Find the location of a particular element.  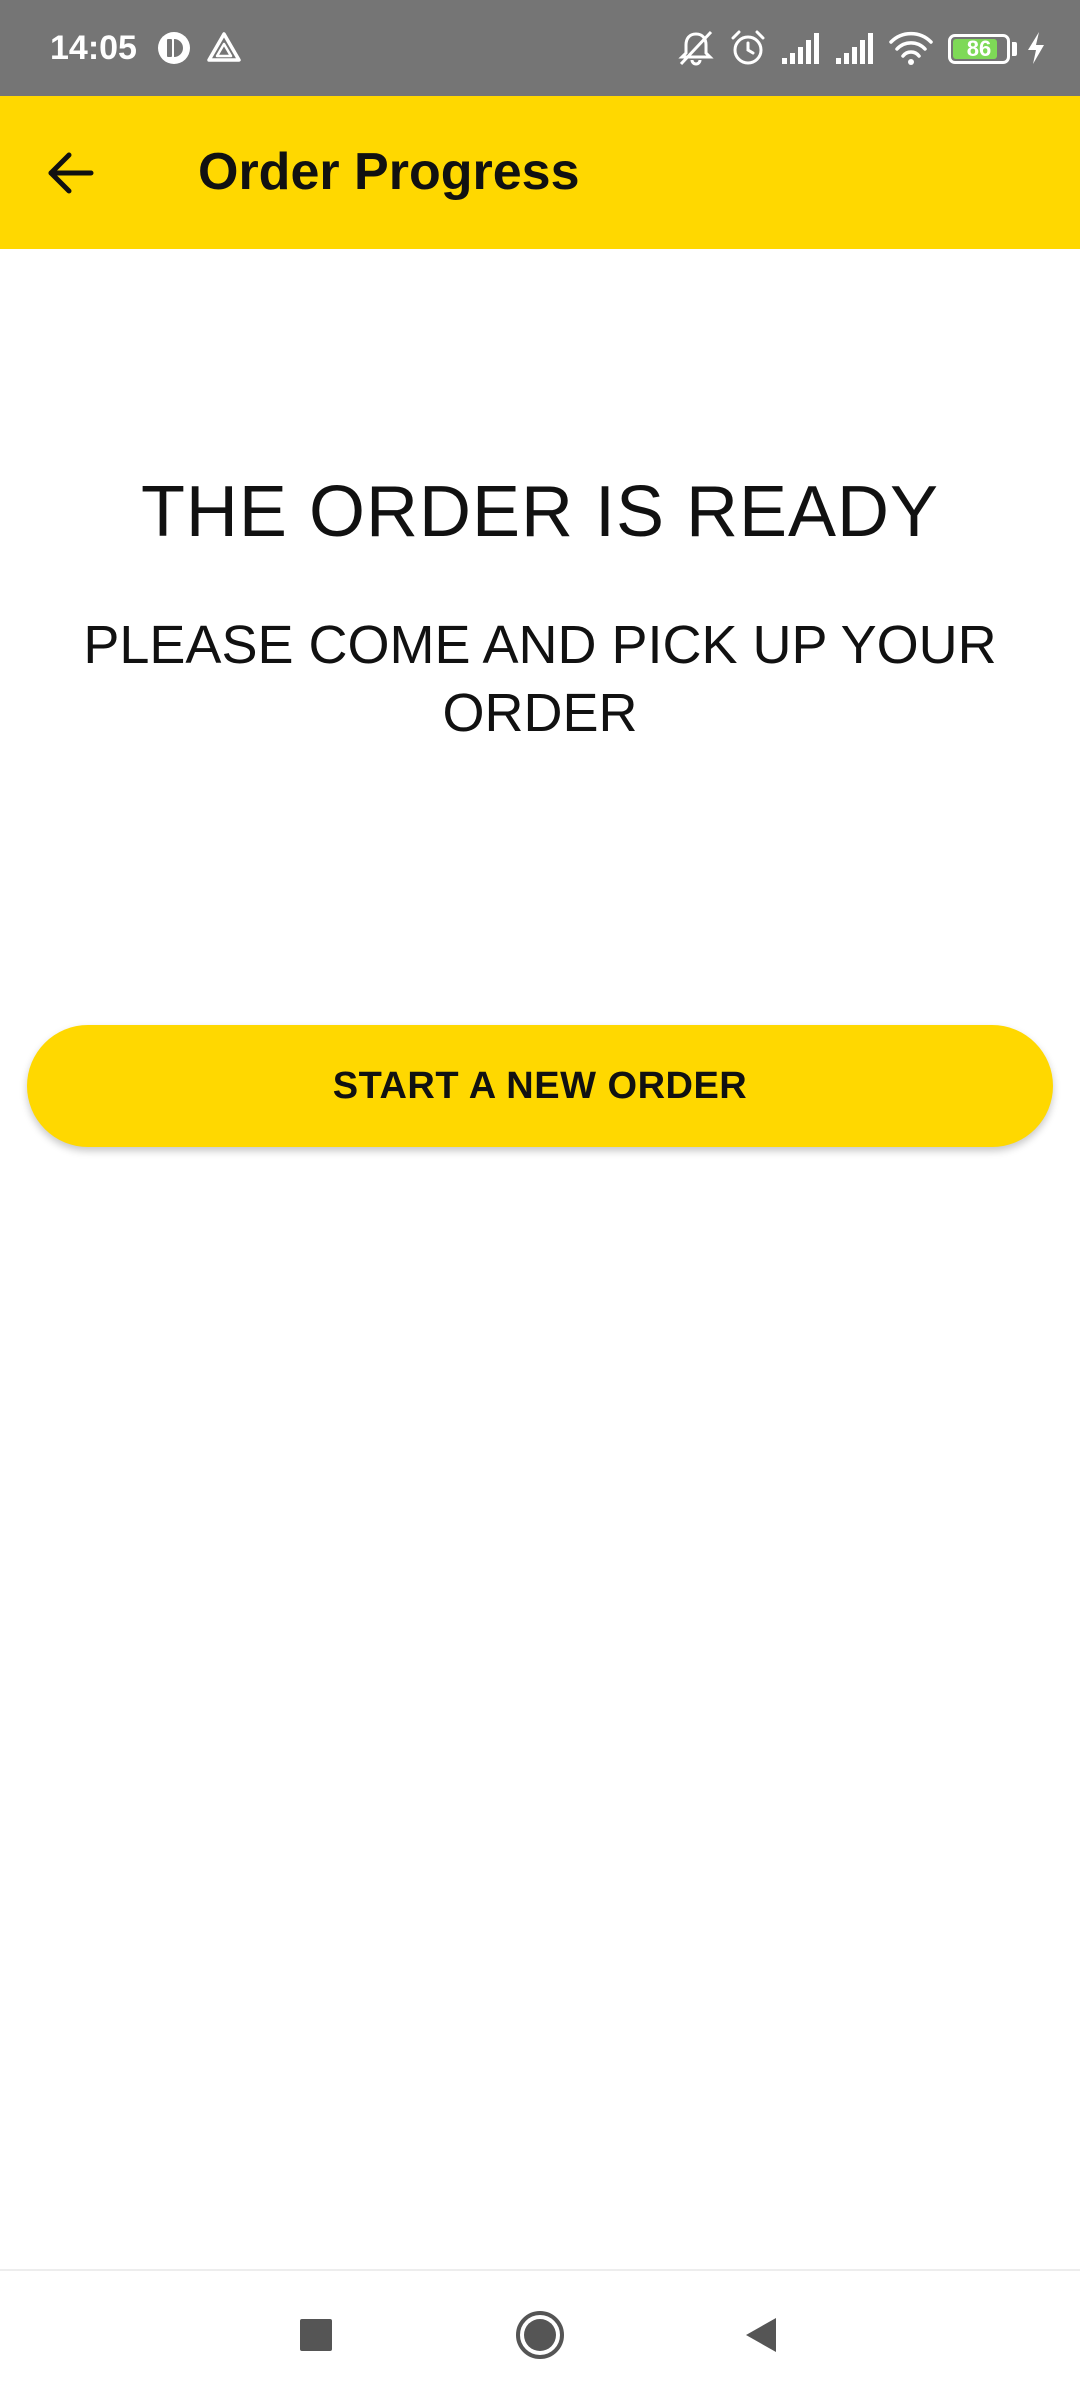

app-bar: Order Progress is located at coordinates (540, 172).